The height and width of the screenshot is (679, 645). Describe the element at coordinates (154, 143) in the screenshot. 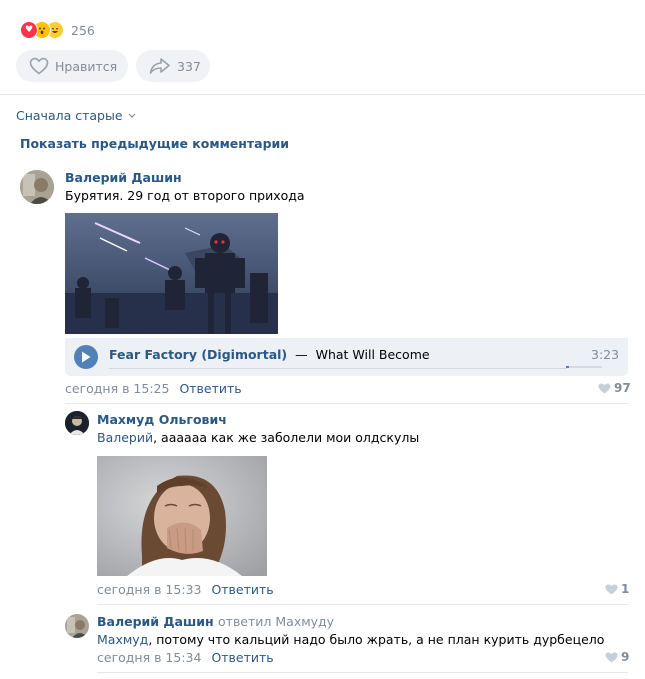

I see `show-previous-comments-link: Показать предыдущие комментарии` at that location.